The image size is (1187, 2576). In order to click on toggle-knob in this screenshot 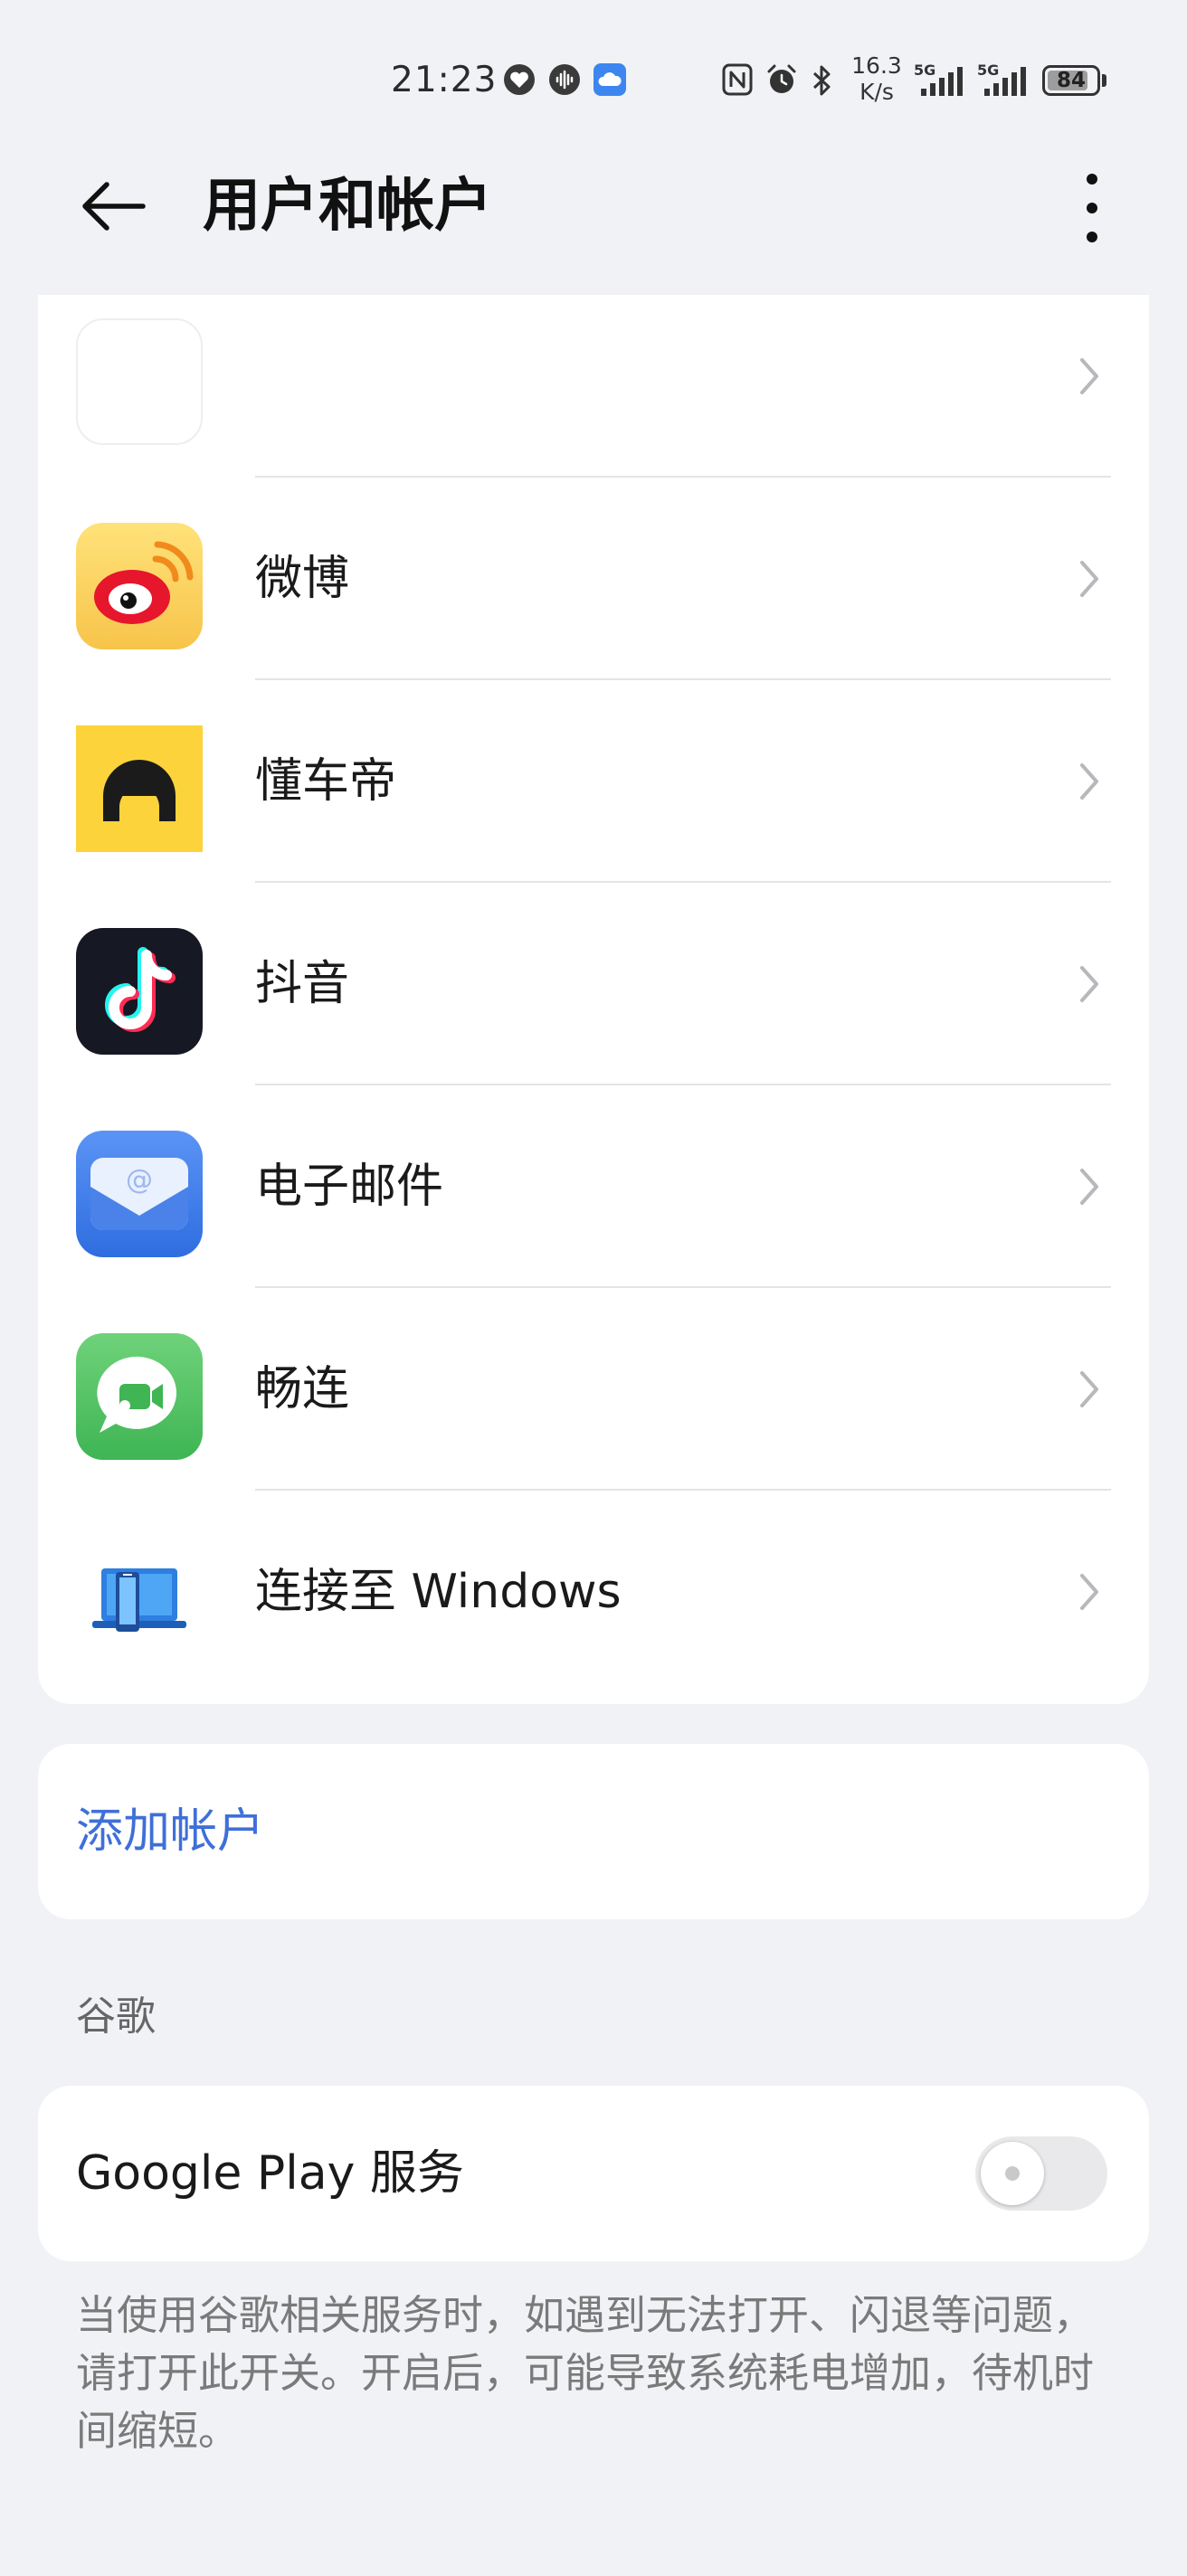, I will do `click(1012, 2173)`.